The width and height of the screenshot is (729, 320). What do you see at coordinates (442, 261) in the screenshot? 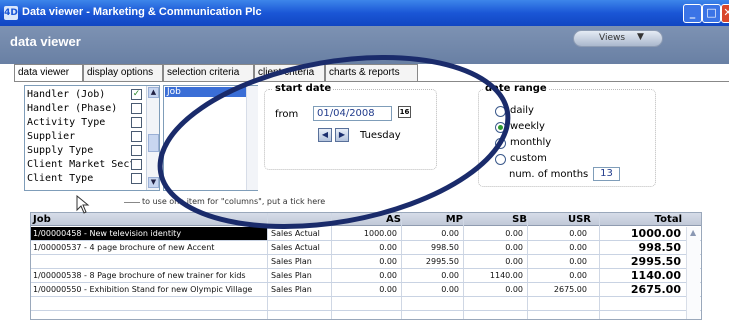
I see `mp-cell: 2995.50` at bounding box center [442, 261].